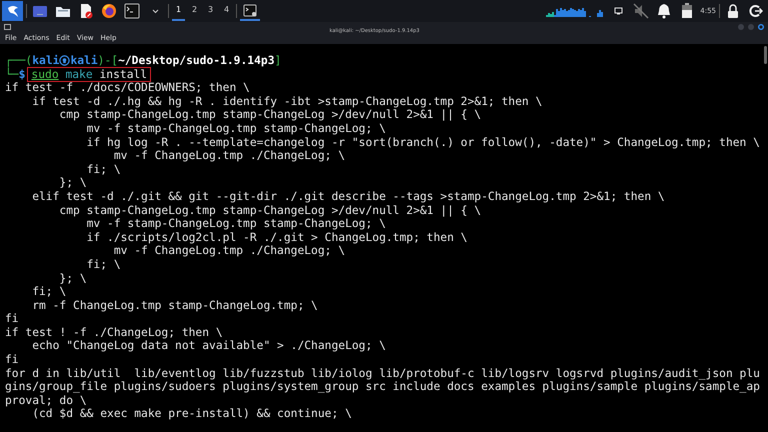 The height and width of the screenshot is (432, 768). Describe the element at coordinates (40, 11) in the screenshot. I see `desktop-icon` at that location.